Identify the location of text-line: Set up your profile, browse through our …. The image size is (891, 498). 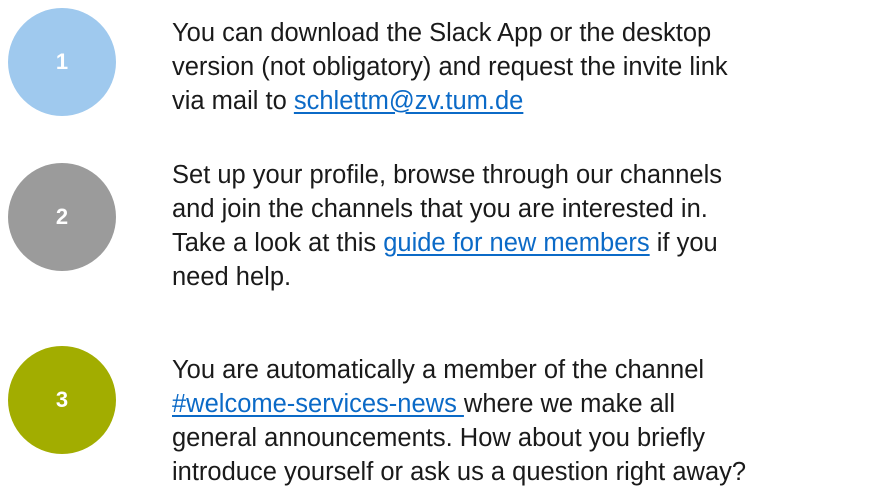
(447, 175).